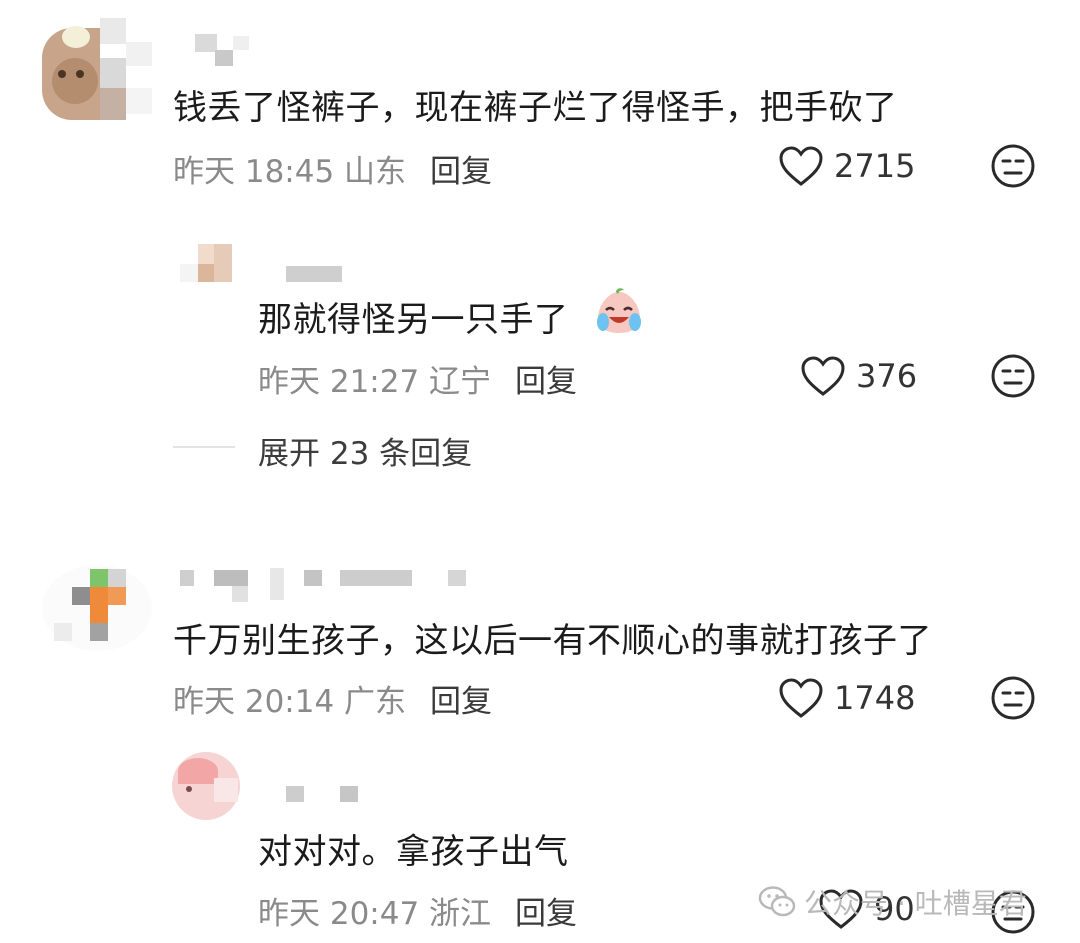  I want to click on comment-date-location: 昨天 18:45 山东, so click(290, 172).